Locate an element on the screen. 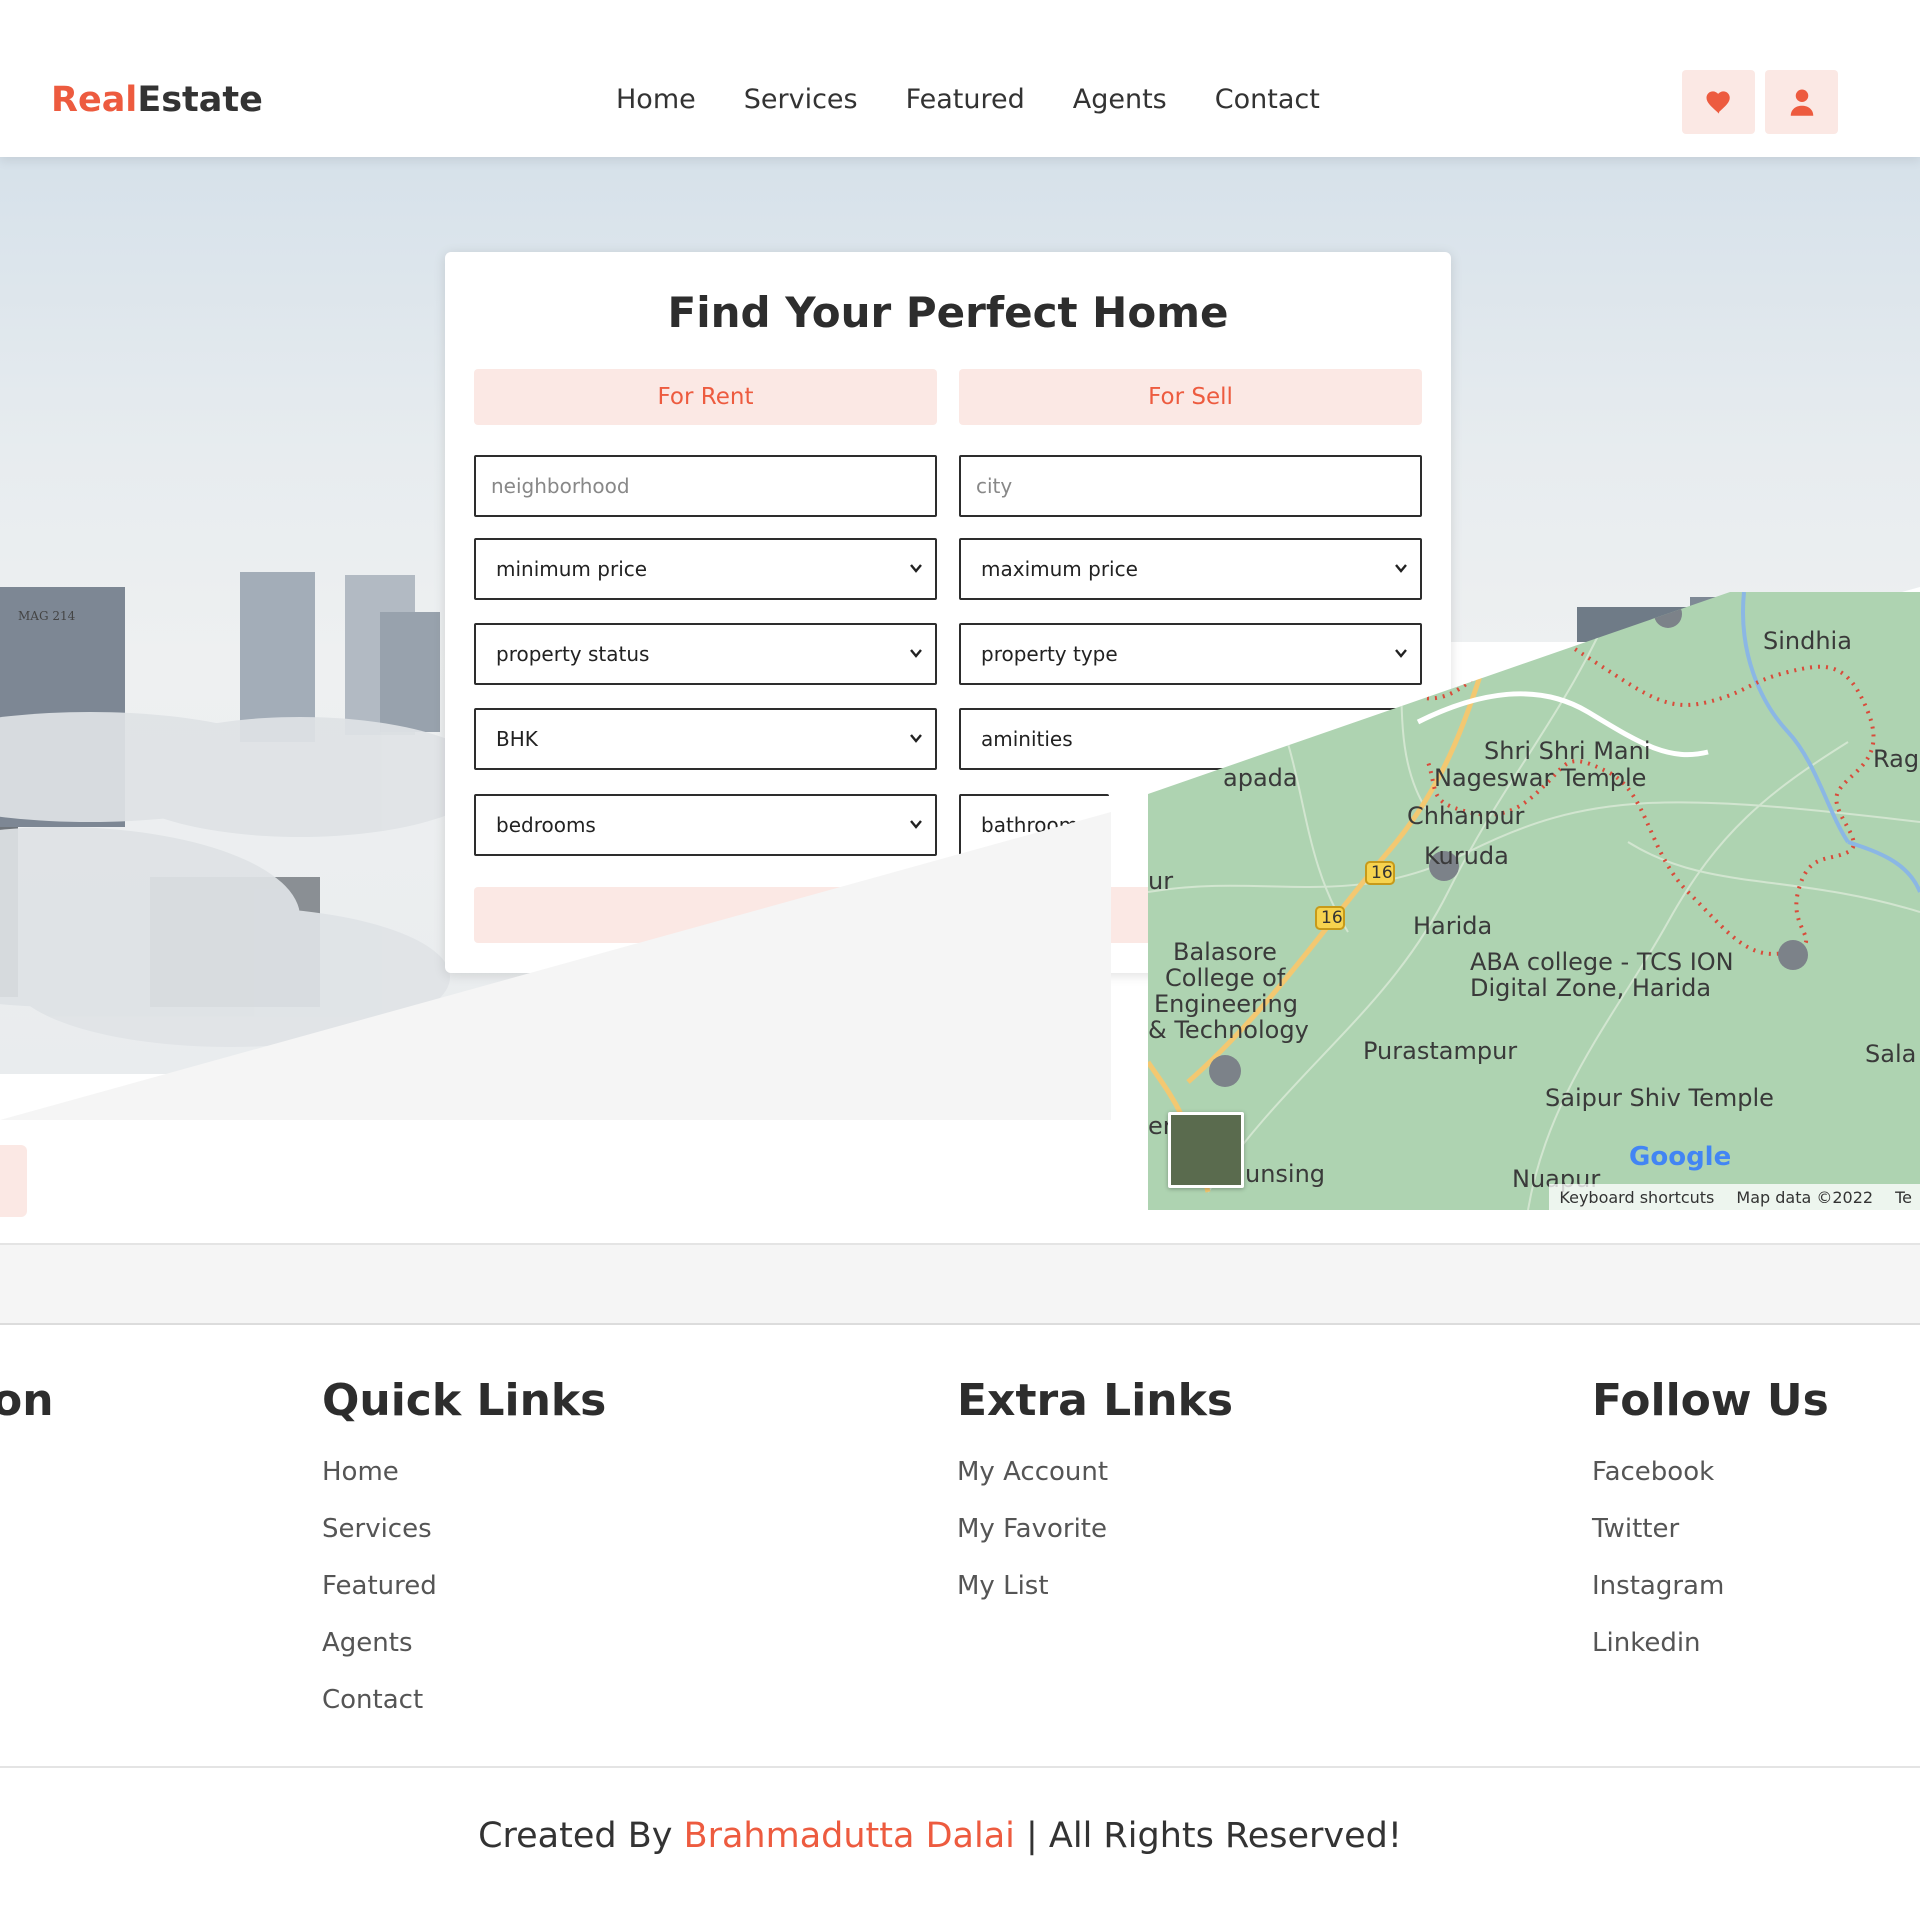 The height and width of the screenshot is (1920, 1920). footer-link-facebook: Facebook is located at coordinates (1710, 1478).